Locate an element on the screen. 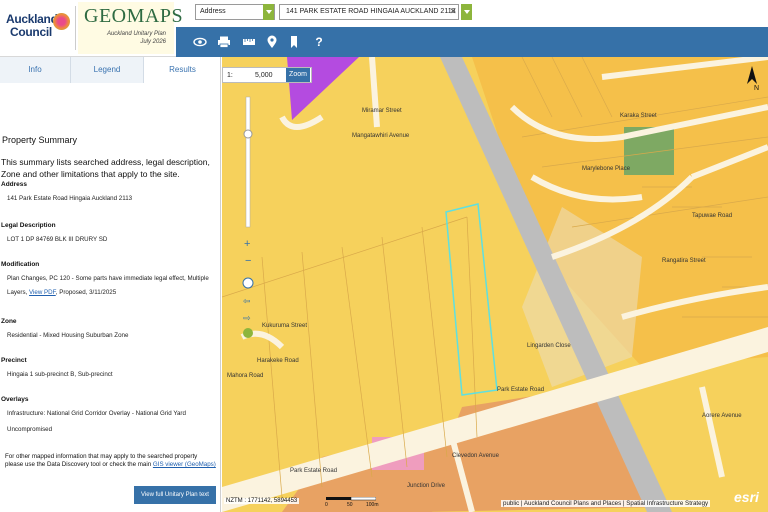 The height and width of the screenshot is (512, 768). council-name-line1: Auckland is located at coordinates (32, 19).